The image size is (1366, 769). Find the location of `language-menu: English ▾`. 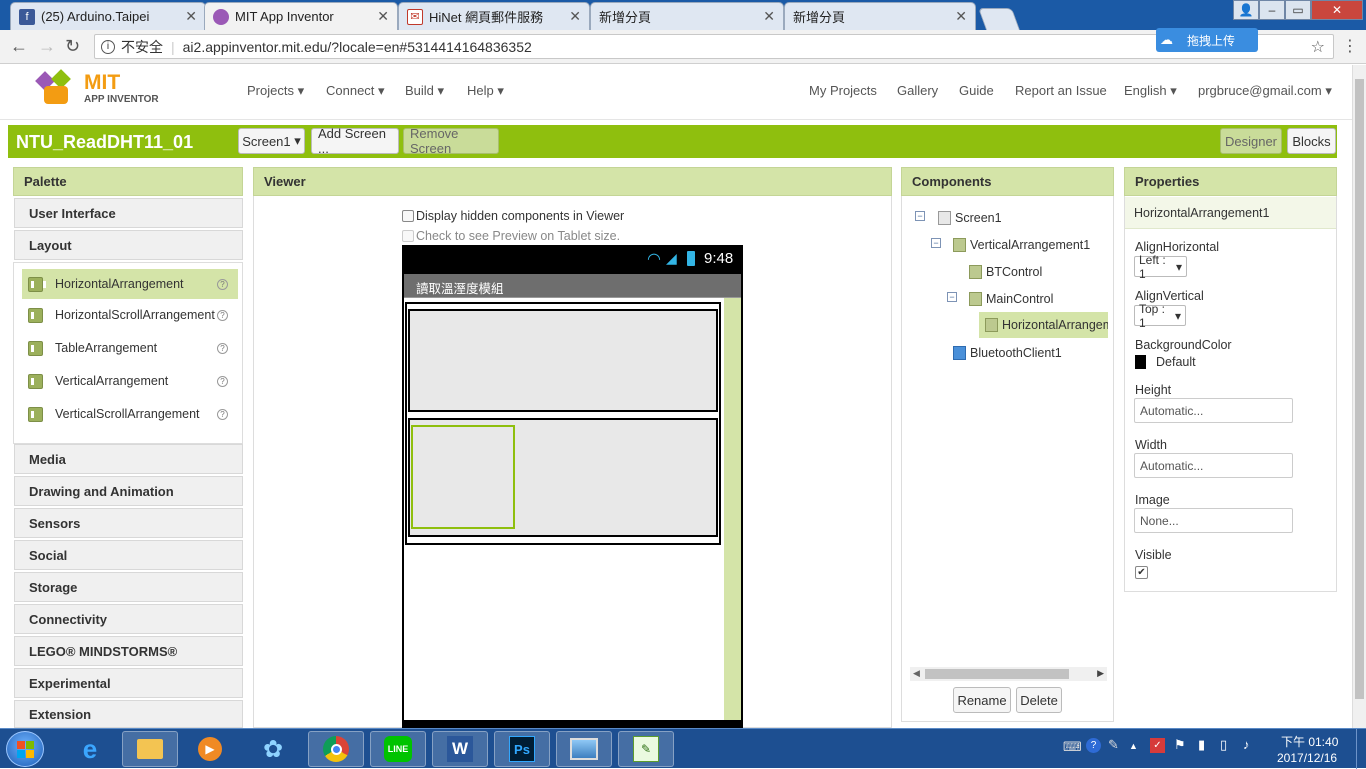

language-menu: English ▾ is located at coordinates (1150, 91).